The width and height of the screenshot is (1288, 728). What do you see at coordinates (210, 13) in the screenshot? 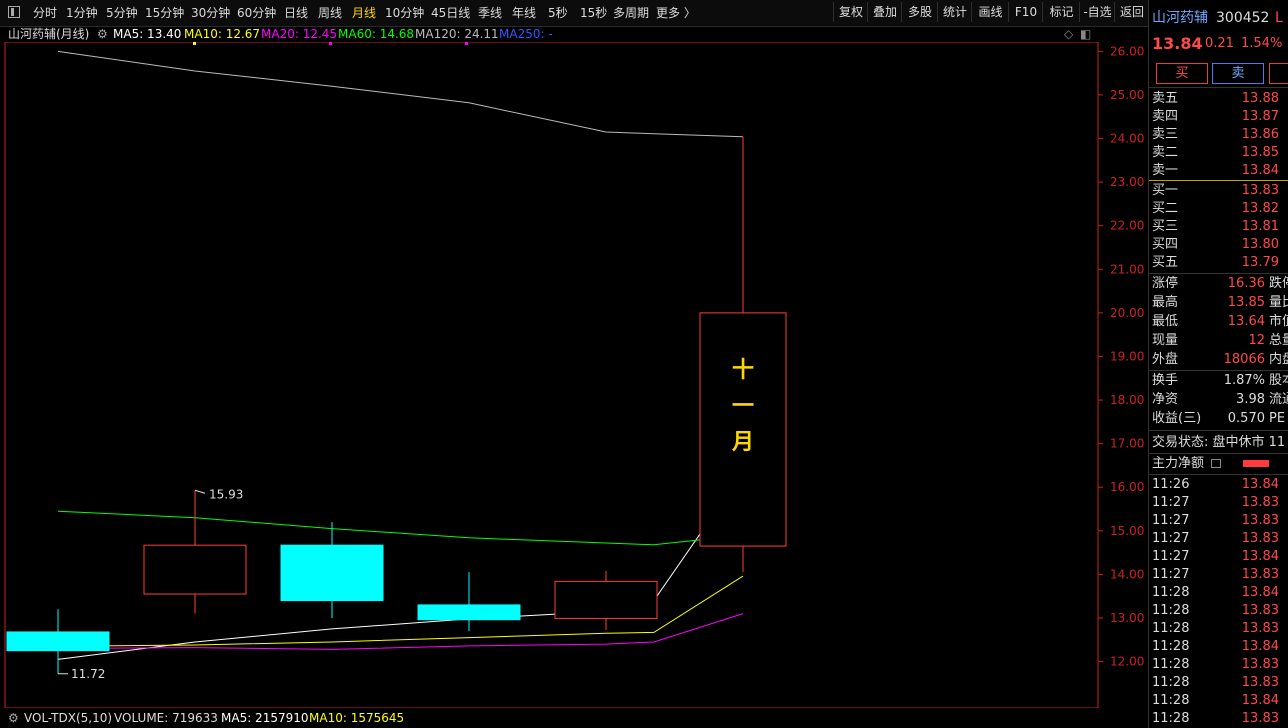
I see `period-tab: 30分钟` at bounding box center [210, 13].